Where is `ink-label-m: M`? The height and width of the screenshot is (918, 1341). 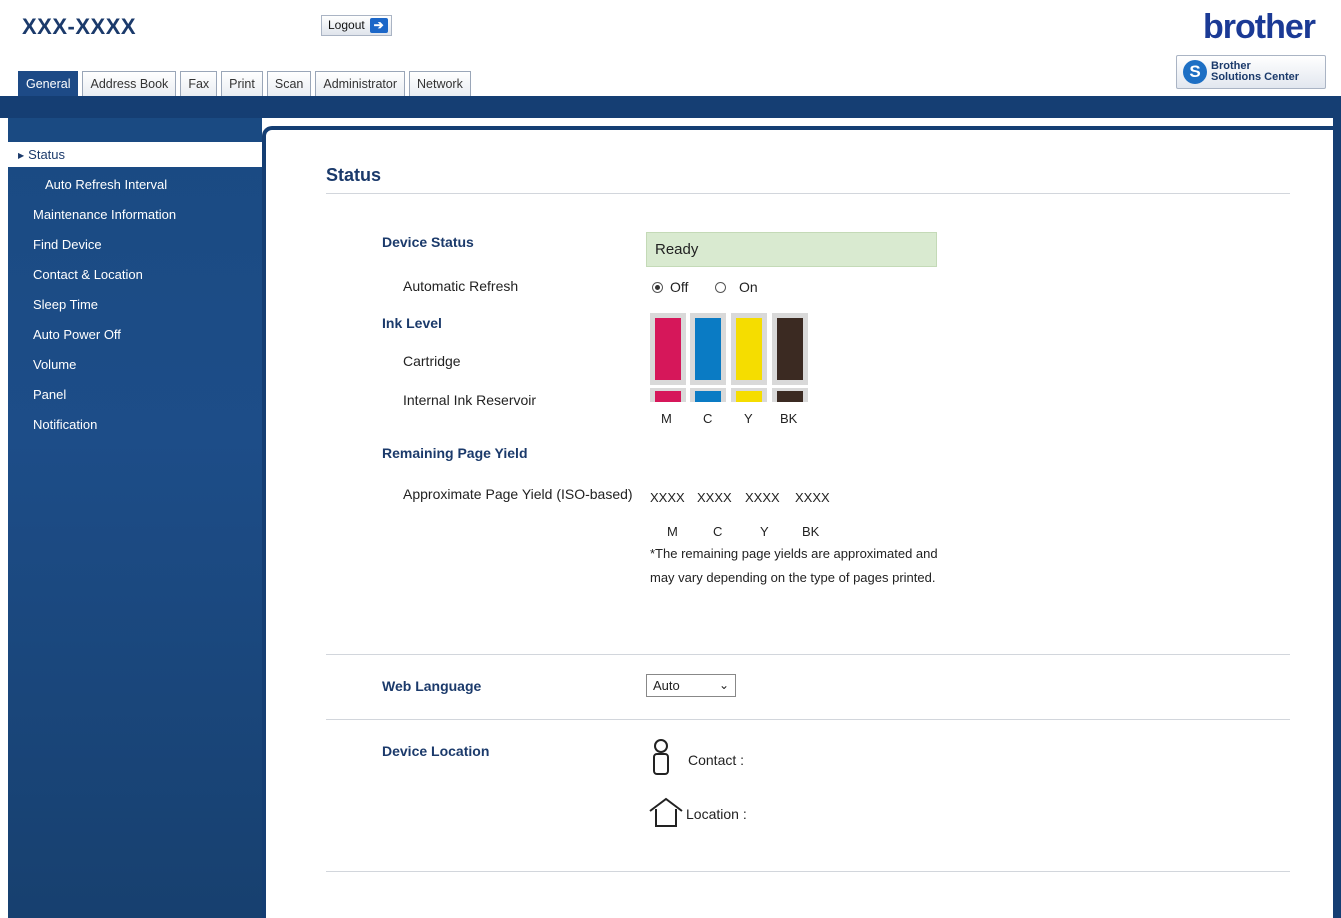 ink-label-m: M is located at coordinates (666, 418).